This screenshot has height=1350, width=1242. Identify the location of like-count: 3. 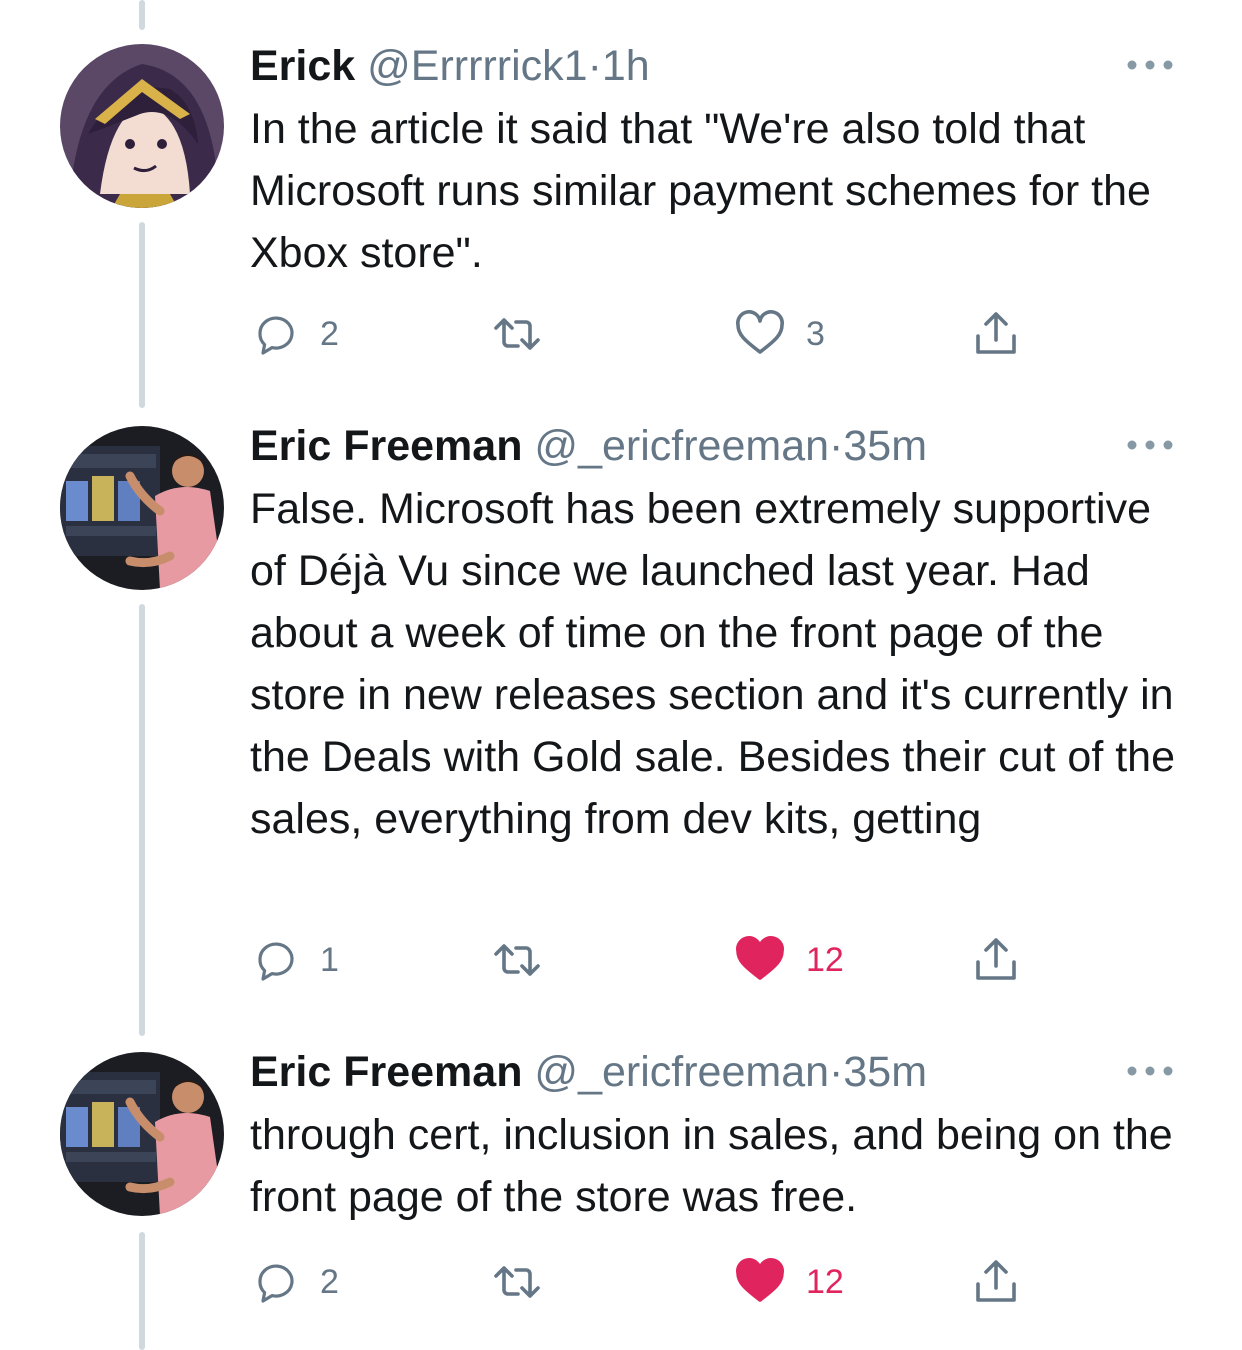
(815, 333).